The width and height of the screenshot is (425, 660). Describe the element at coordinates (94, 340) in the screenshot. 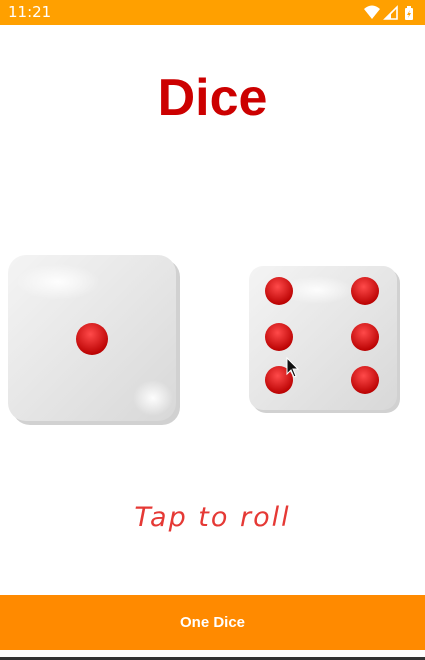

I see `die-left` at that location.